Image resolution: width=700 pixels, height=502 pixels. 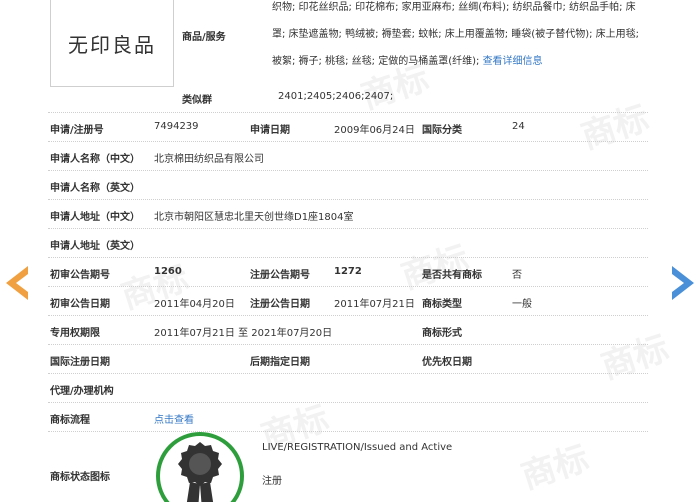 I want to click on excl-period-value: 2011年07月21日 至 2021年07月20日, so click(x=243, y=333).